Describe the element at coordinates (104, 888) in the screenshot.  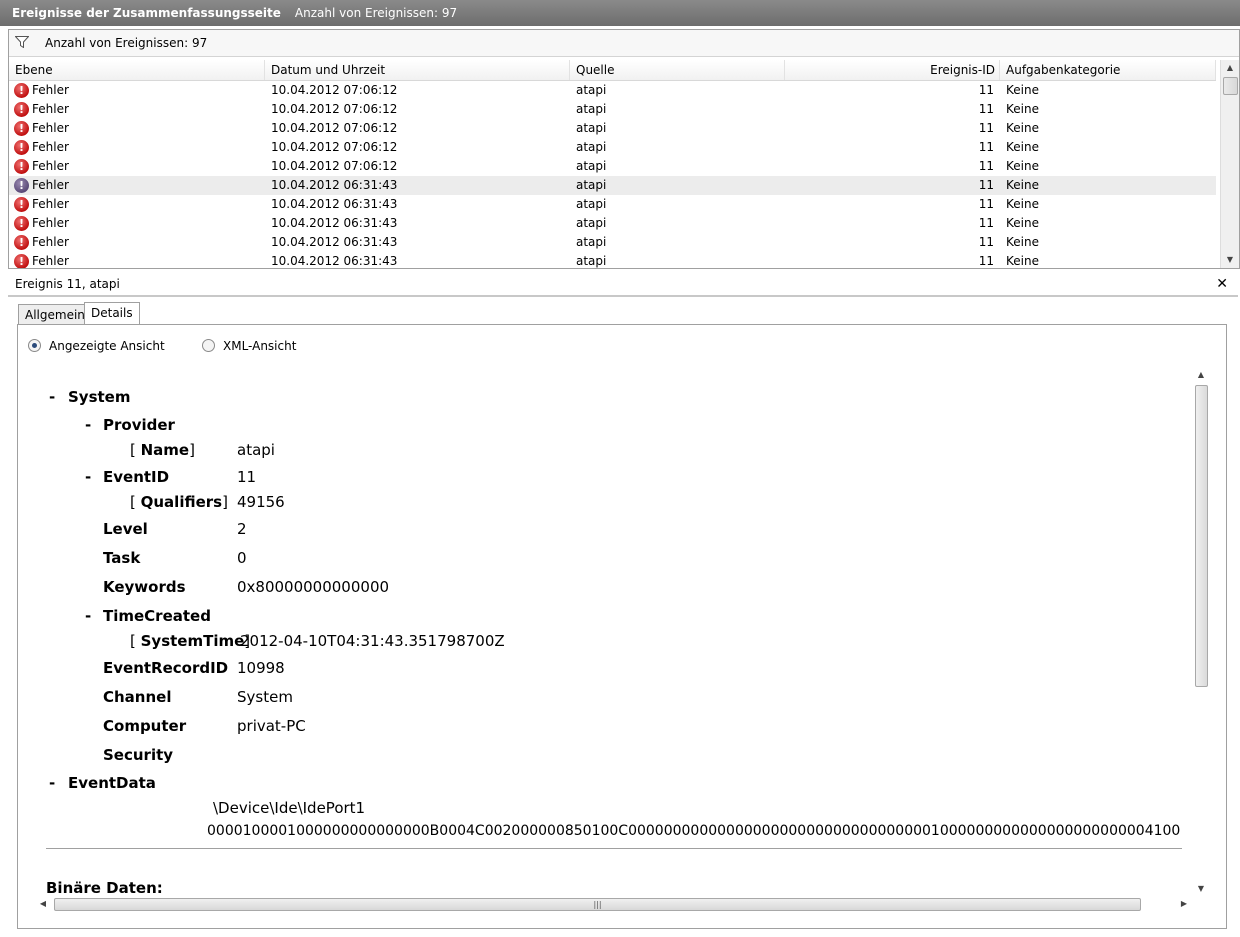
I see `binary-data-label: Binäre Daten:` at that location.